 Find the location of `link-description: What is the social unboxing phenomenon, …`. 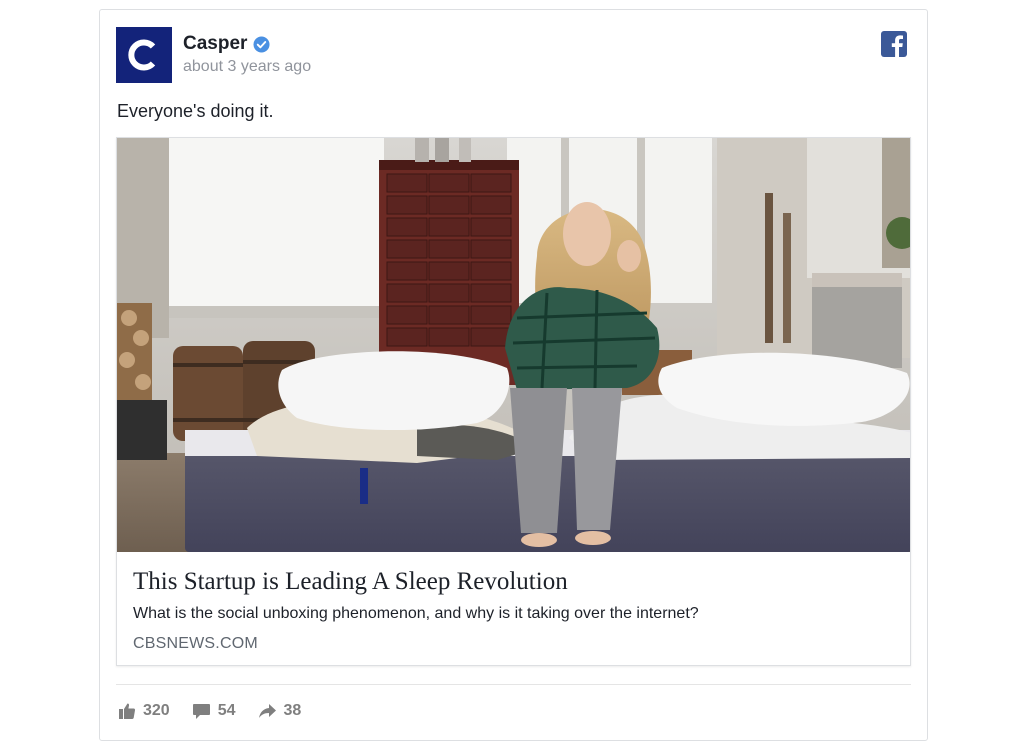

link-description: What is the social unboxing phenomenon, … is located at coordinates (416, 613).